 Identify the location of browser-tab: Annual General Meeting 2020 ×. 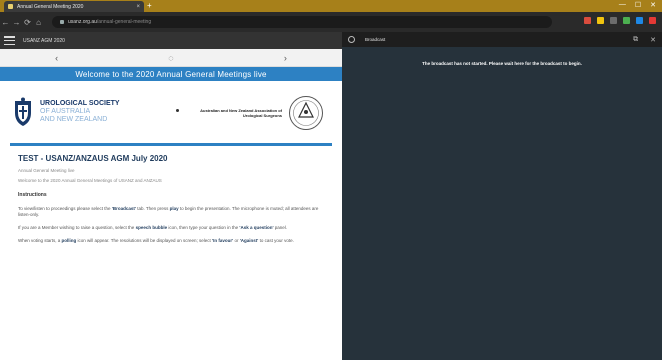
(74, 6).